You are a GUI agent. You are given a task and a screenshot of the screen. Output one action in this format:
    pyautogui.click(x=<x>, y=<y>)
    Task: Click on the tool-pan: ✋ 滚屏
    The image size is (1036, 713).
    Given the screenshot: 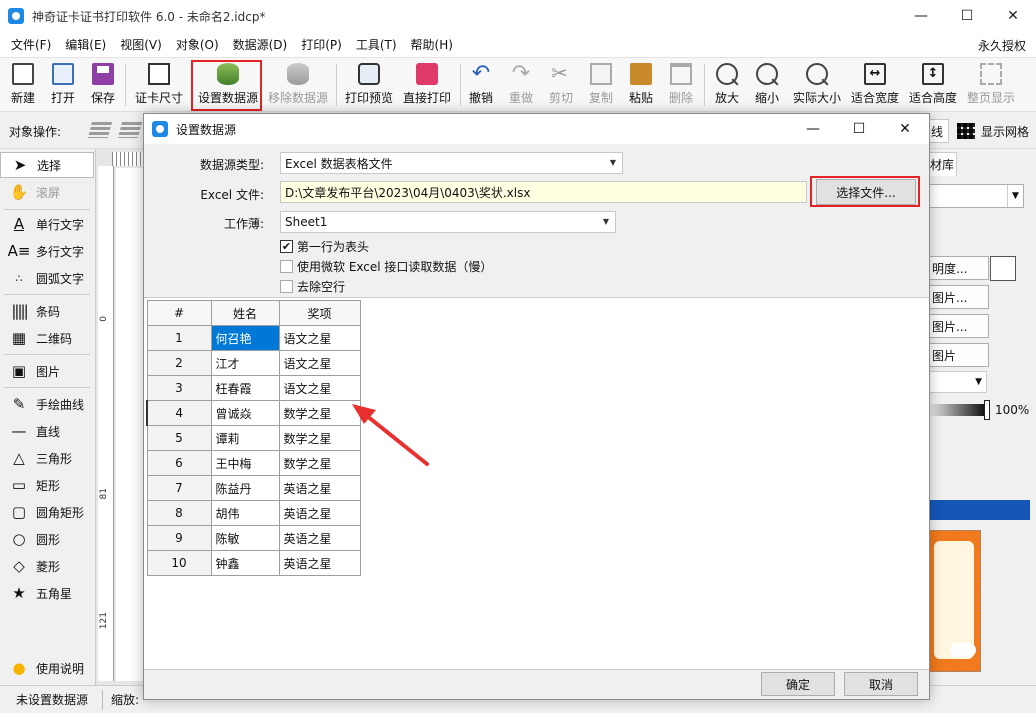 What is the action you would take?
    pyautogui.click(x=47, y=192)
    